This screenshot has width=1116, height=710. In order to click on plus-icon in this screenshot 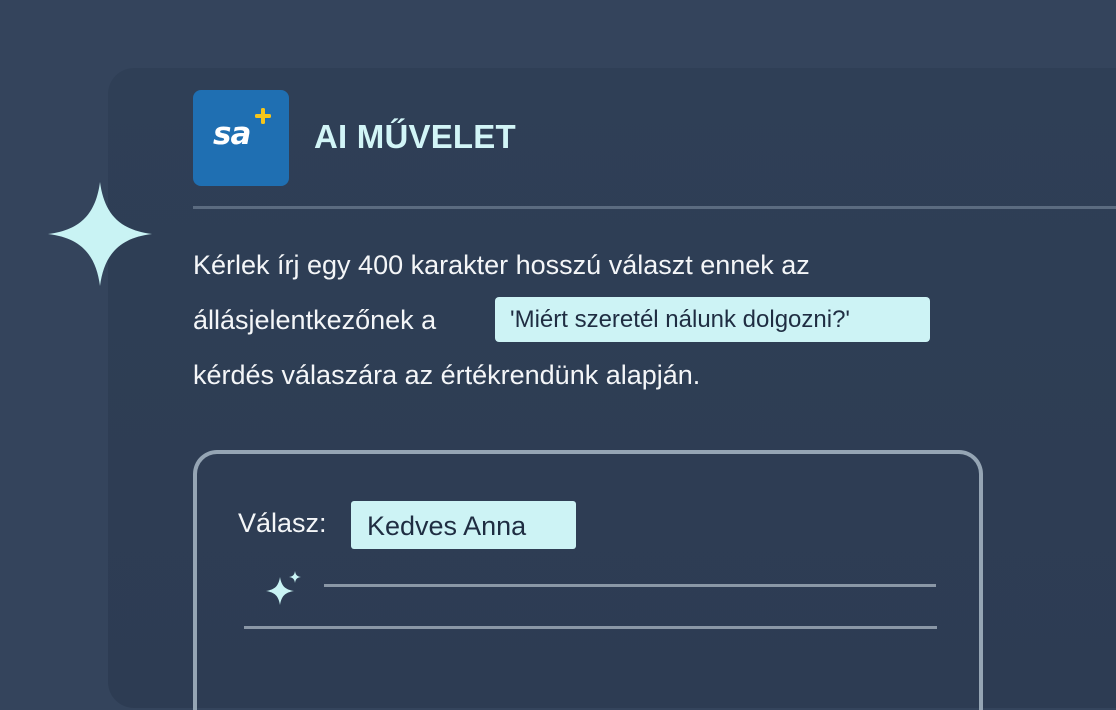, I will do `click(263, 116)`.